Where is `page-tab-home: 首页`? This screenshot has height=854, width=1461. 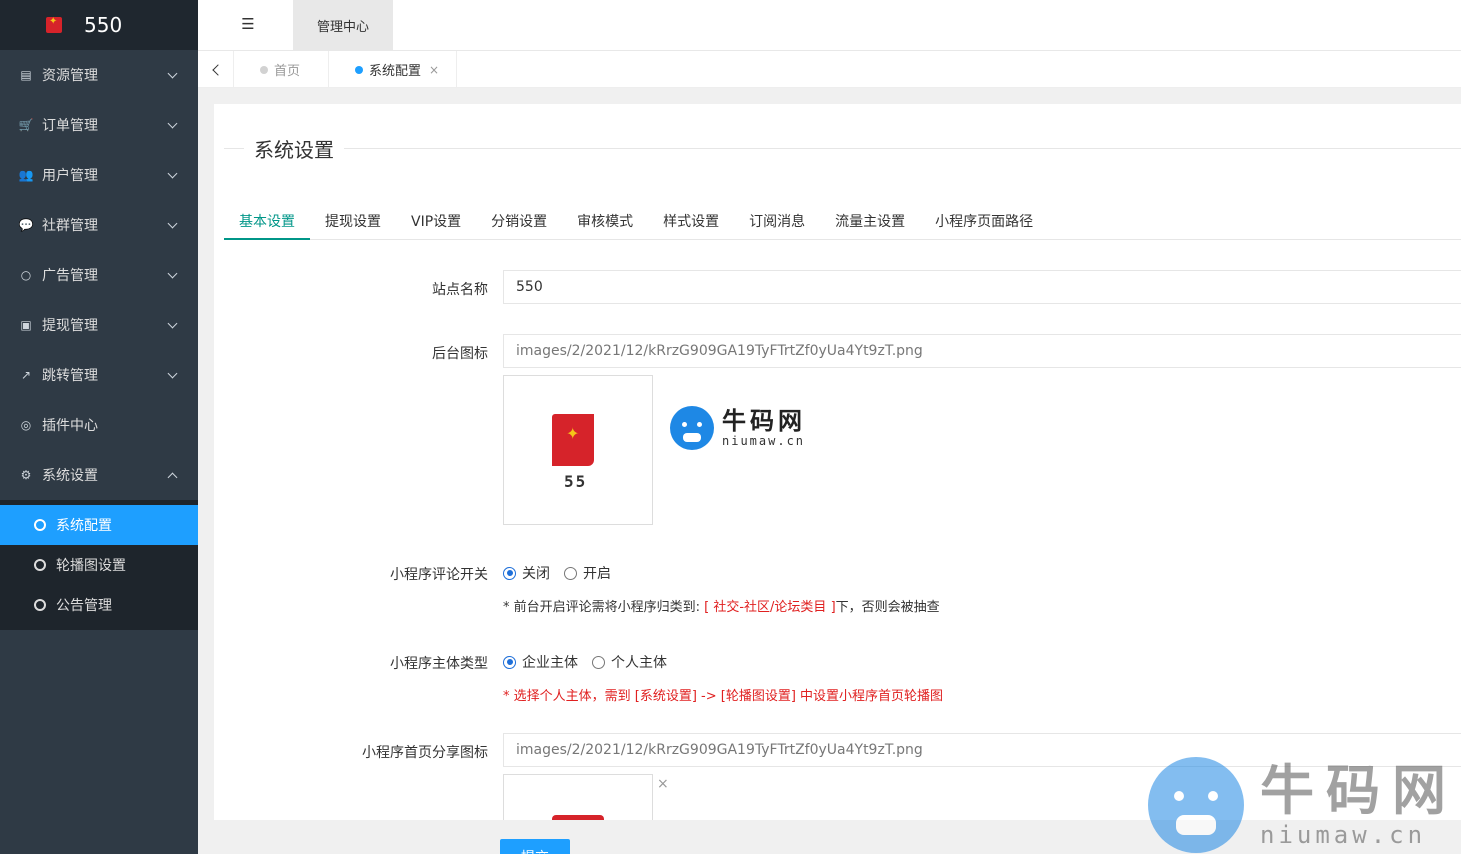 page-tab-home: 首页 is located at coordinates (281, 69).